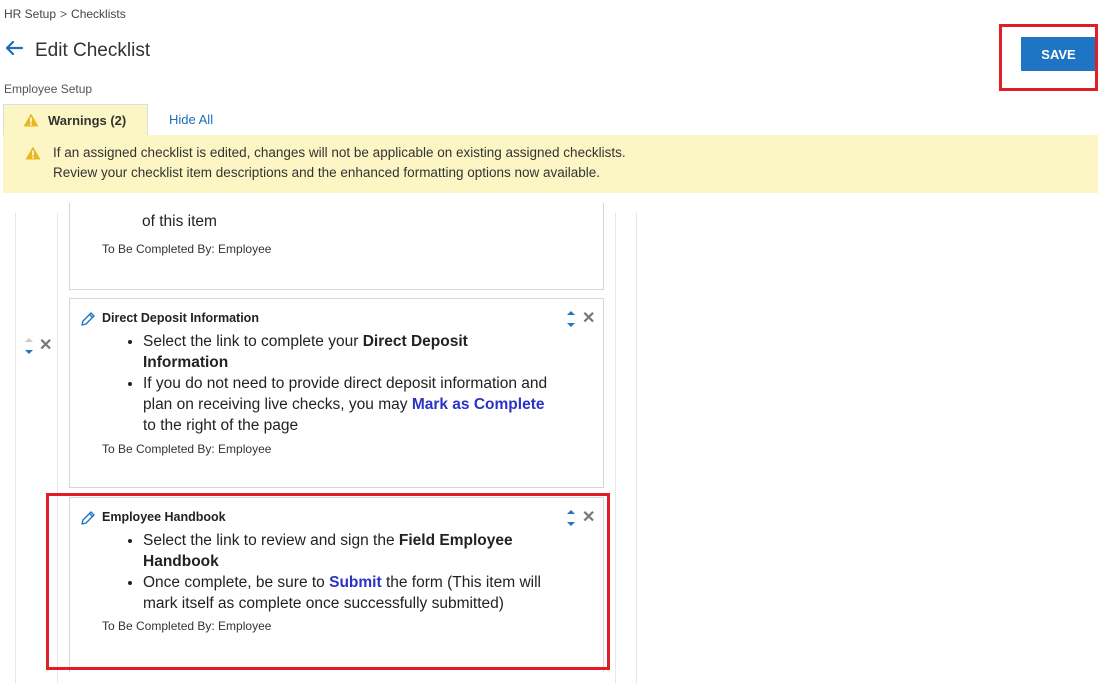  I want to click on checklist-name: Employee Setup, so click(48, 89).